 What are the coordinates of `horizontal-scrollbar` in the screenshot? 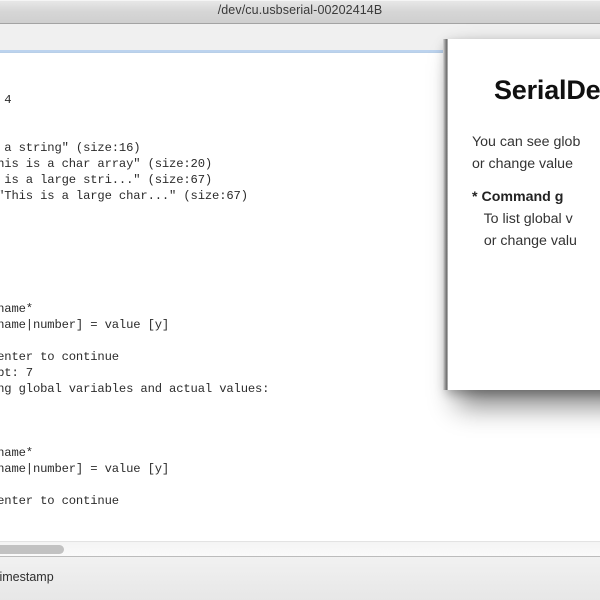 It's located at (300, 548).